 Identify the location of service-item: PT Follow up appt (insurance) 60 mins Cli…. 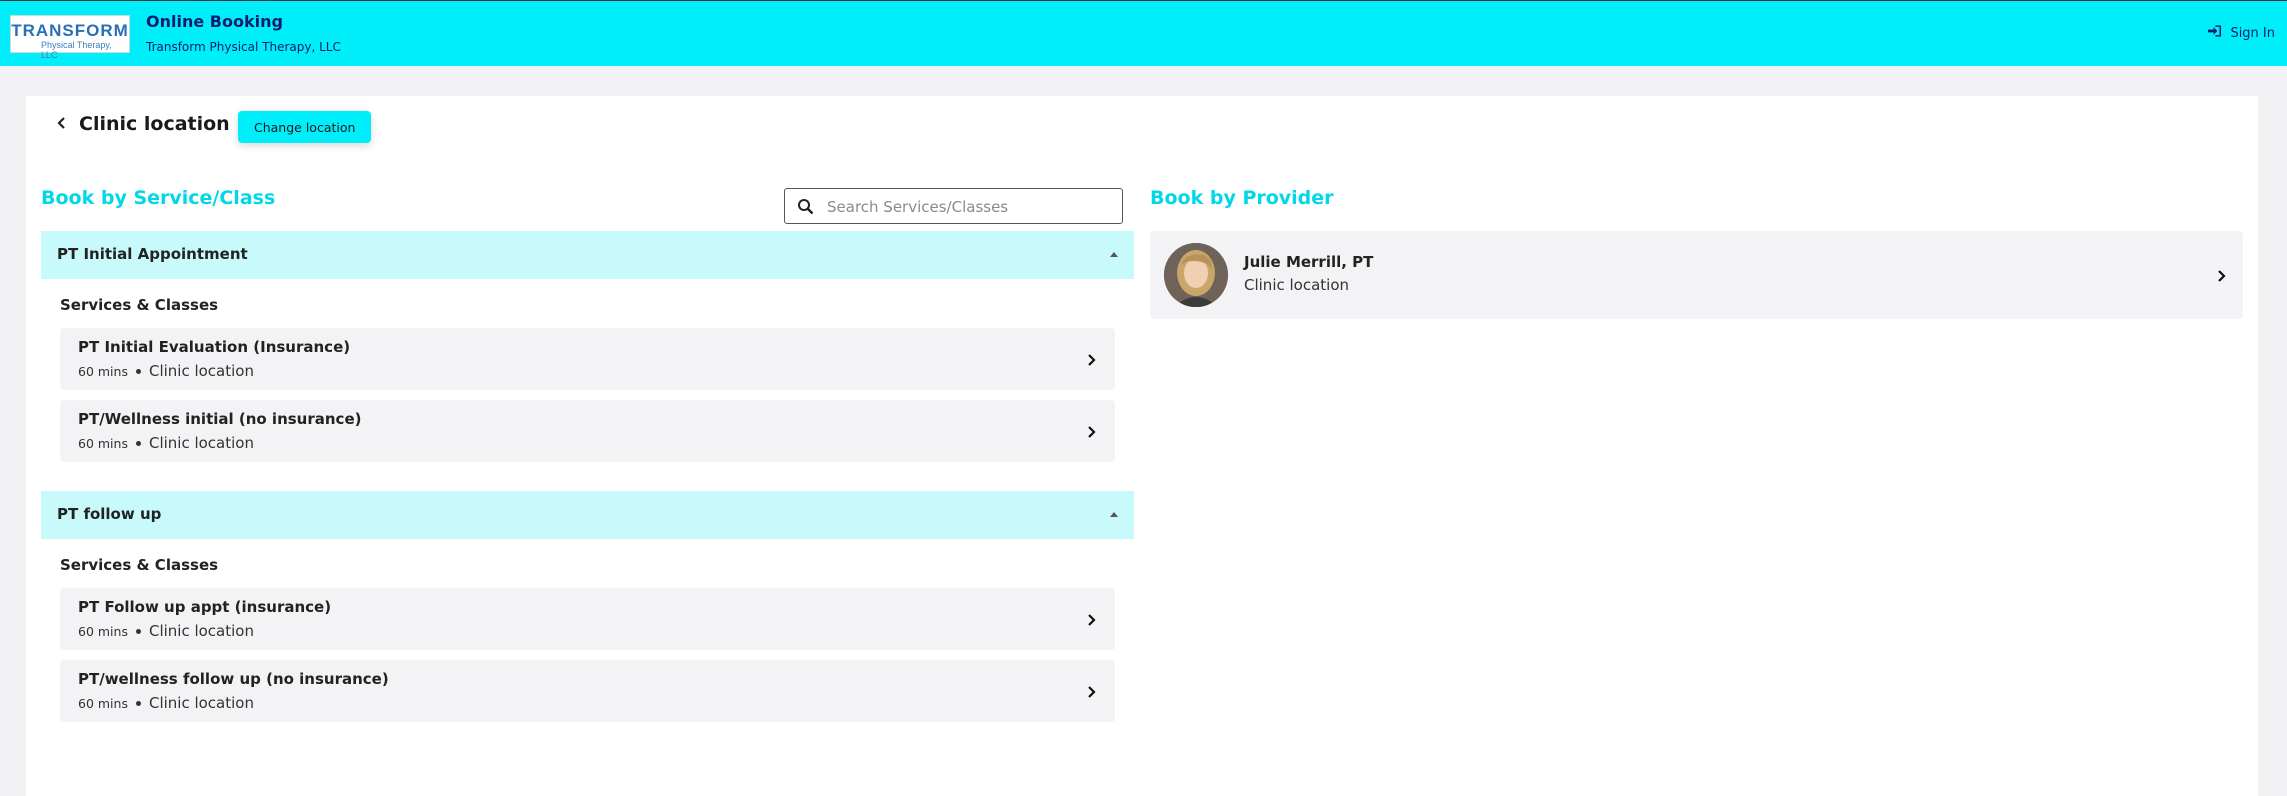
(587, 619).